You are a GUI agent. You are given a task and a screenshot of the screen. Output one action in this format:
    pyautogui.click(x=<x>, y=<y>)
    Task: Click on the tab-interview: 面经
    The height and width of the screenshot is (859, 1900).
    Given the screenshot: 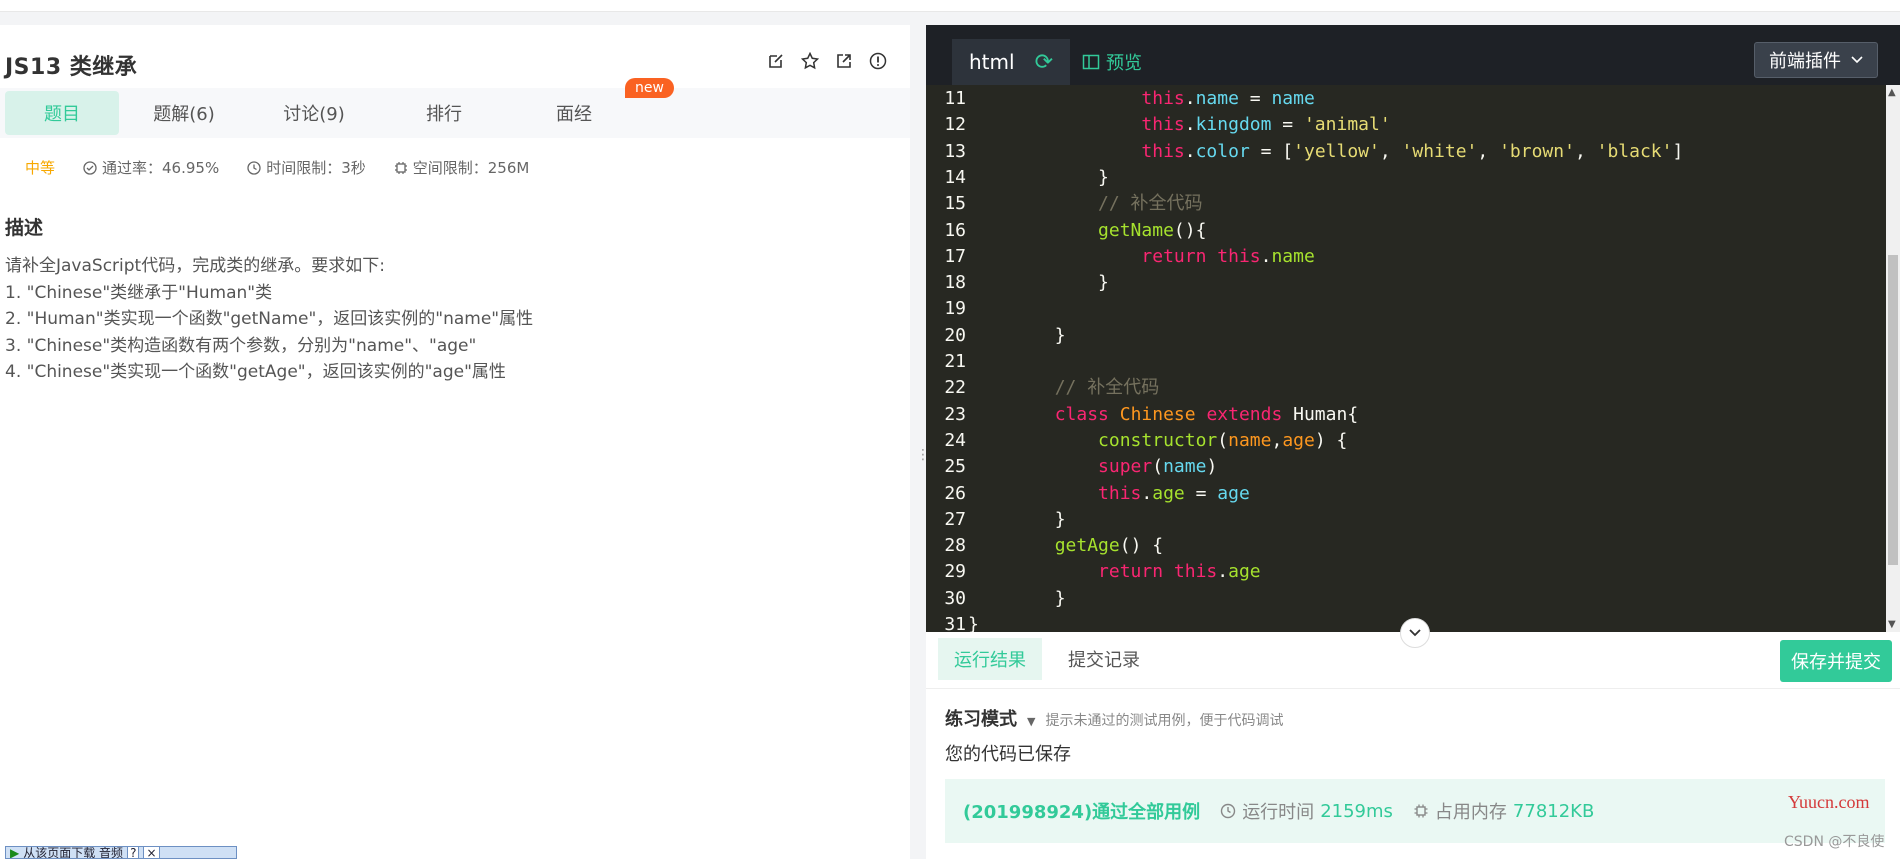 What is the action you would take?
    pyautogui.click(x=574, y=113)
    